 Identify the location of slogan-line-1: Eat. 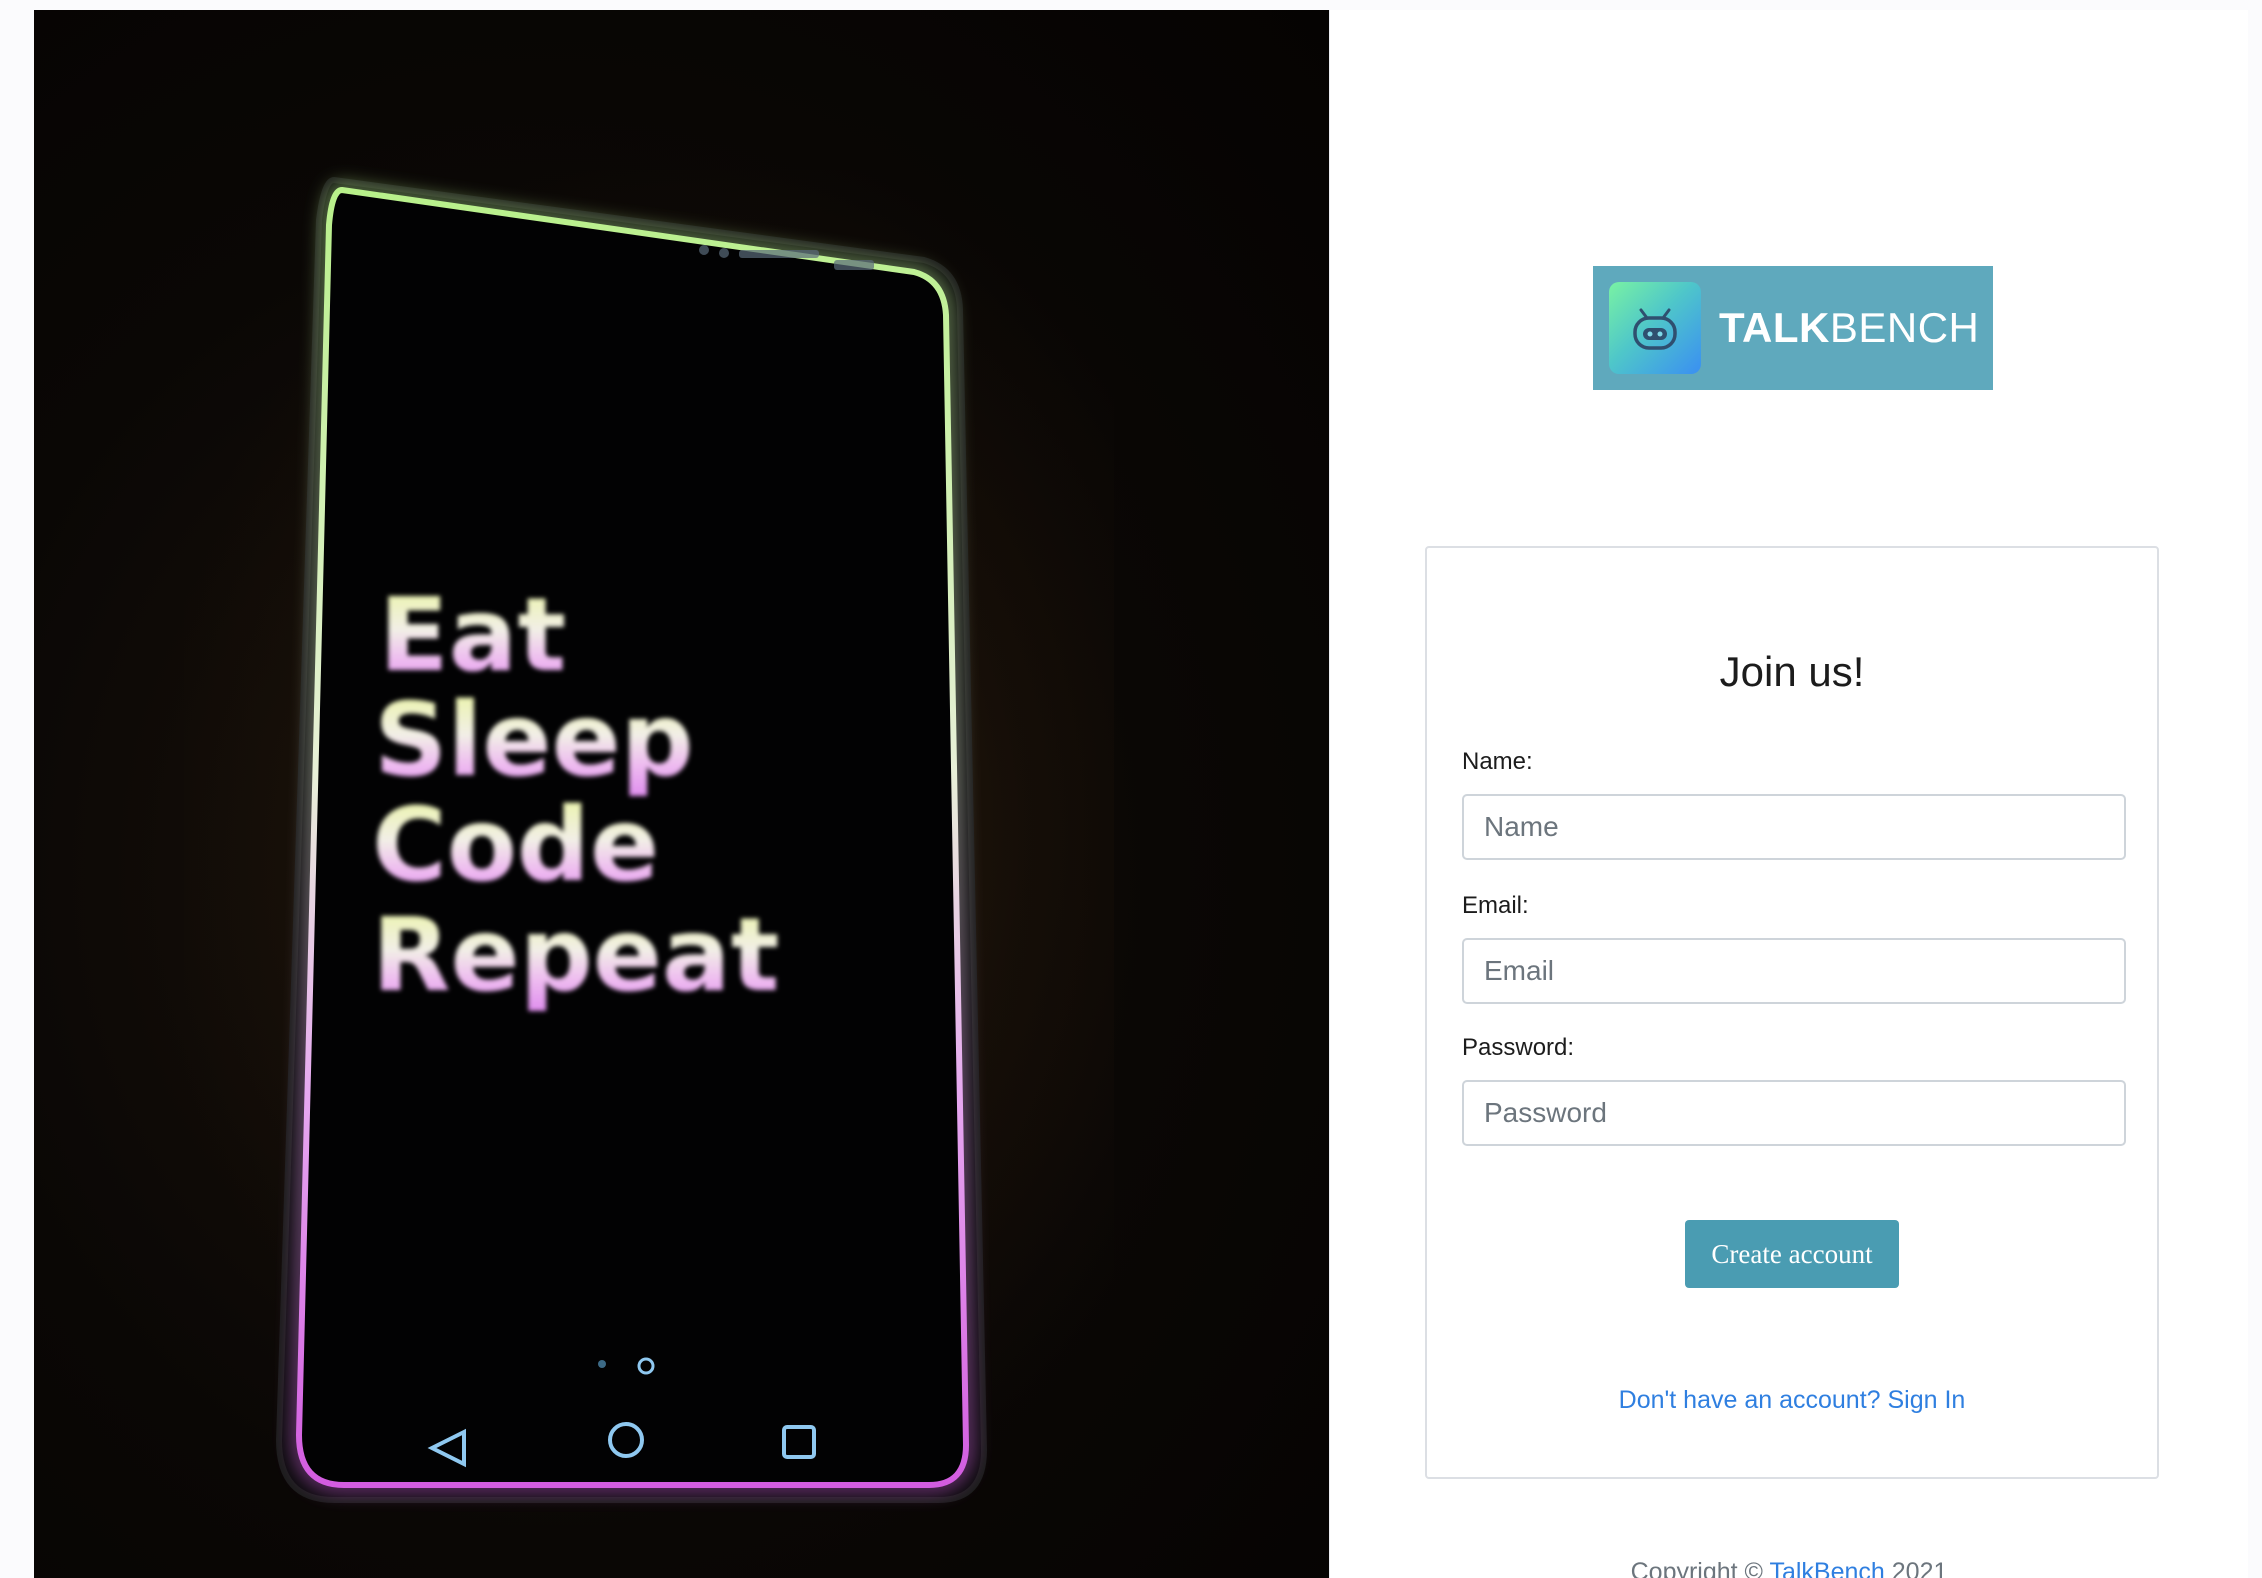
(472, 635).